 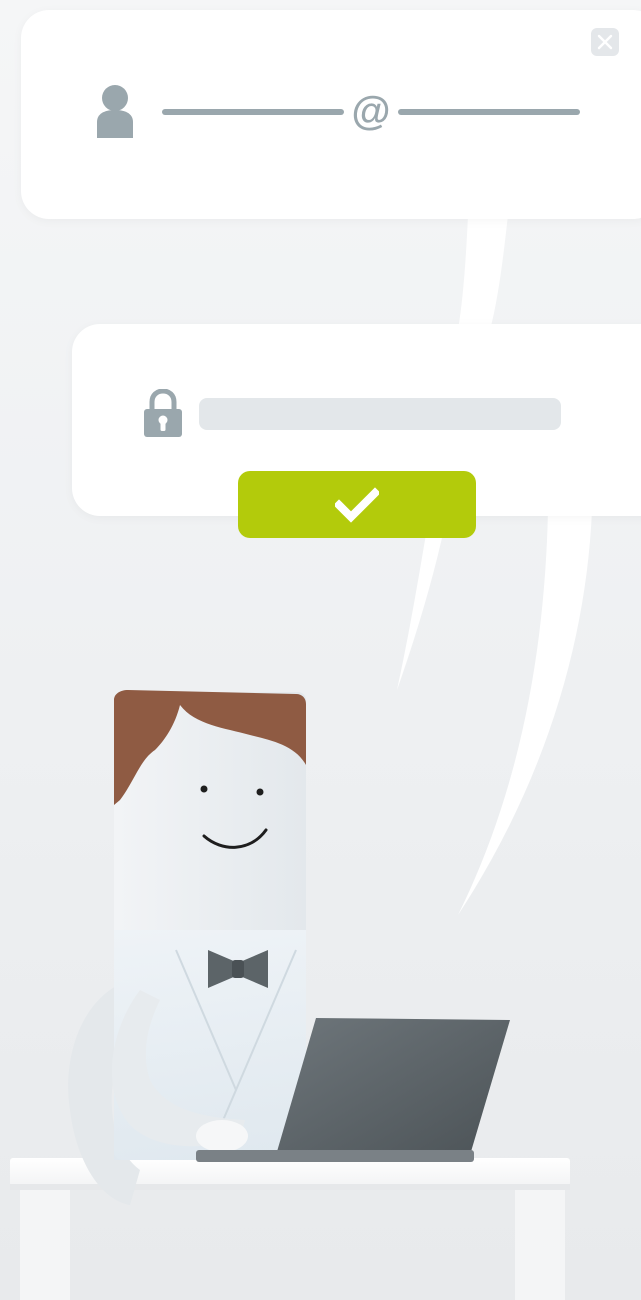 I want to click on user-icon, so click(x=115, y=111).